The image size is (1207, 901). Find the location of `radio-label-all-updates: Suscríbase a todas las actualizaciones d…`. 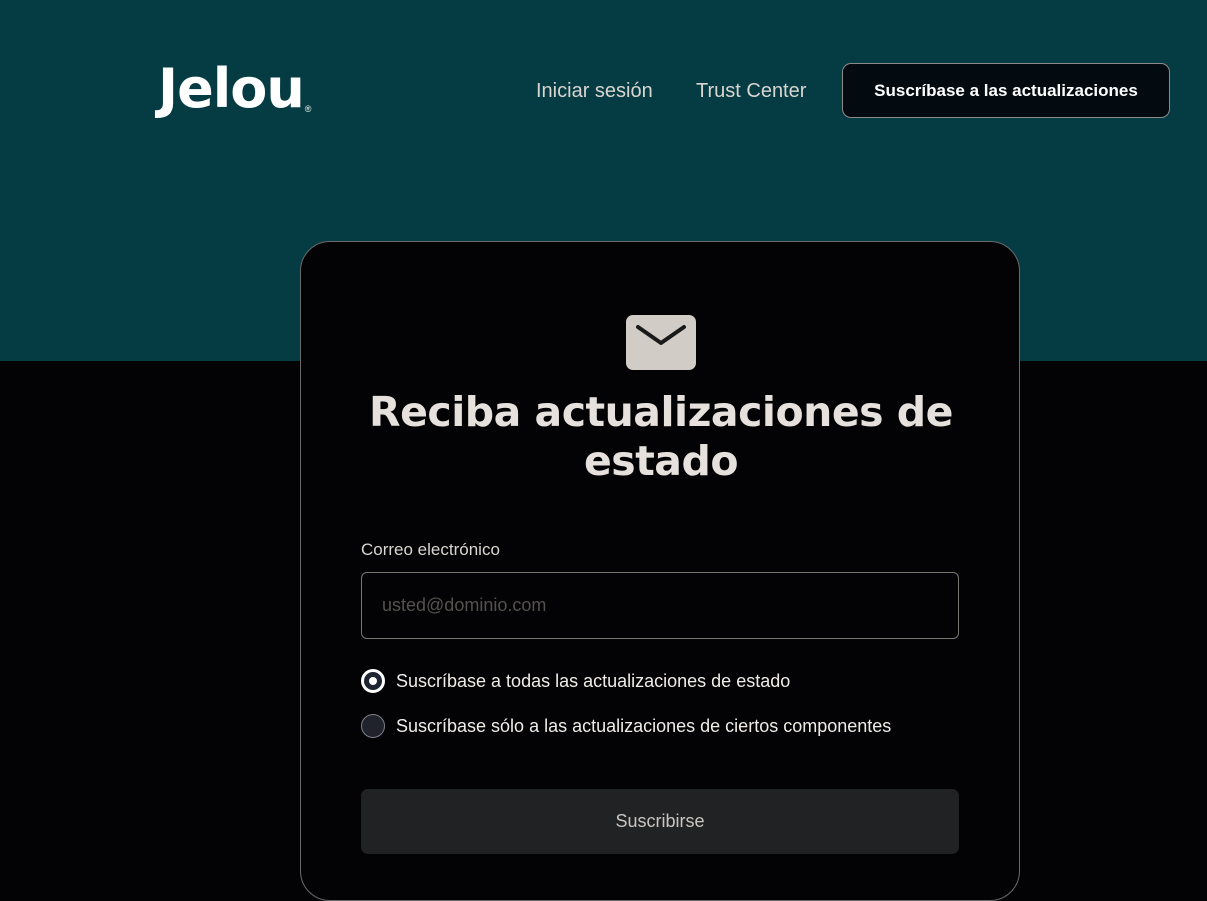

radio-label-all-updates: Suscríbase a todas las actualizaciones d… is located at coordinates (593, 681).